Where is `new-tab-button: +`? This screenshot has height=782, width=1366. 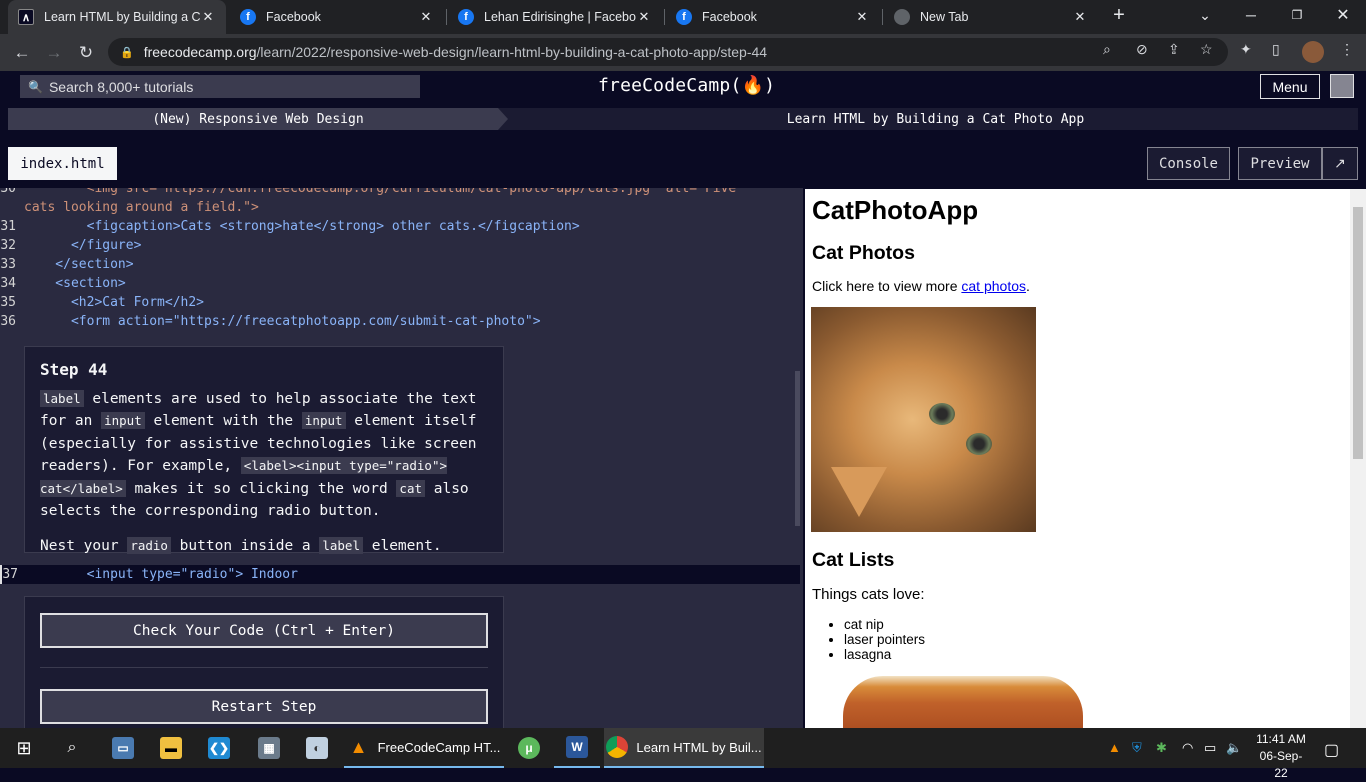 new-tab-button: + is located at coordinates (1119, 15).